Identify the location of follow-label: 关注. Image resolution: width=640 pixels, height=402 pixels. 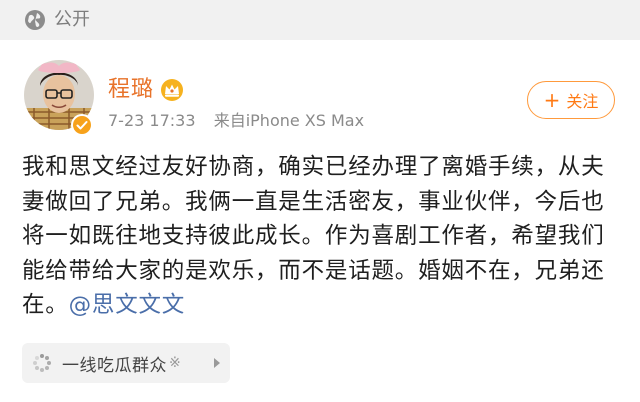
(582, 101).